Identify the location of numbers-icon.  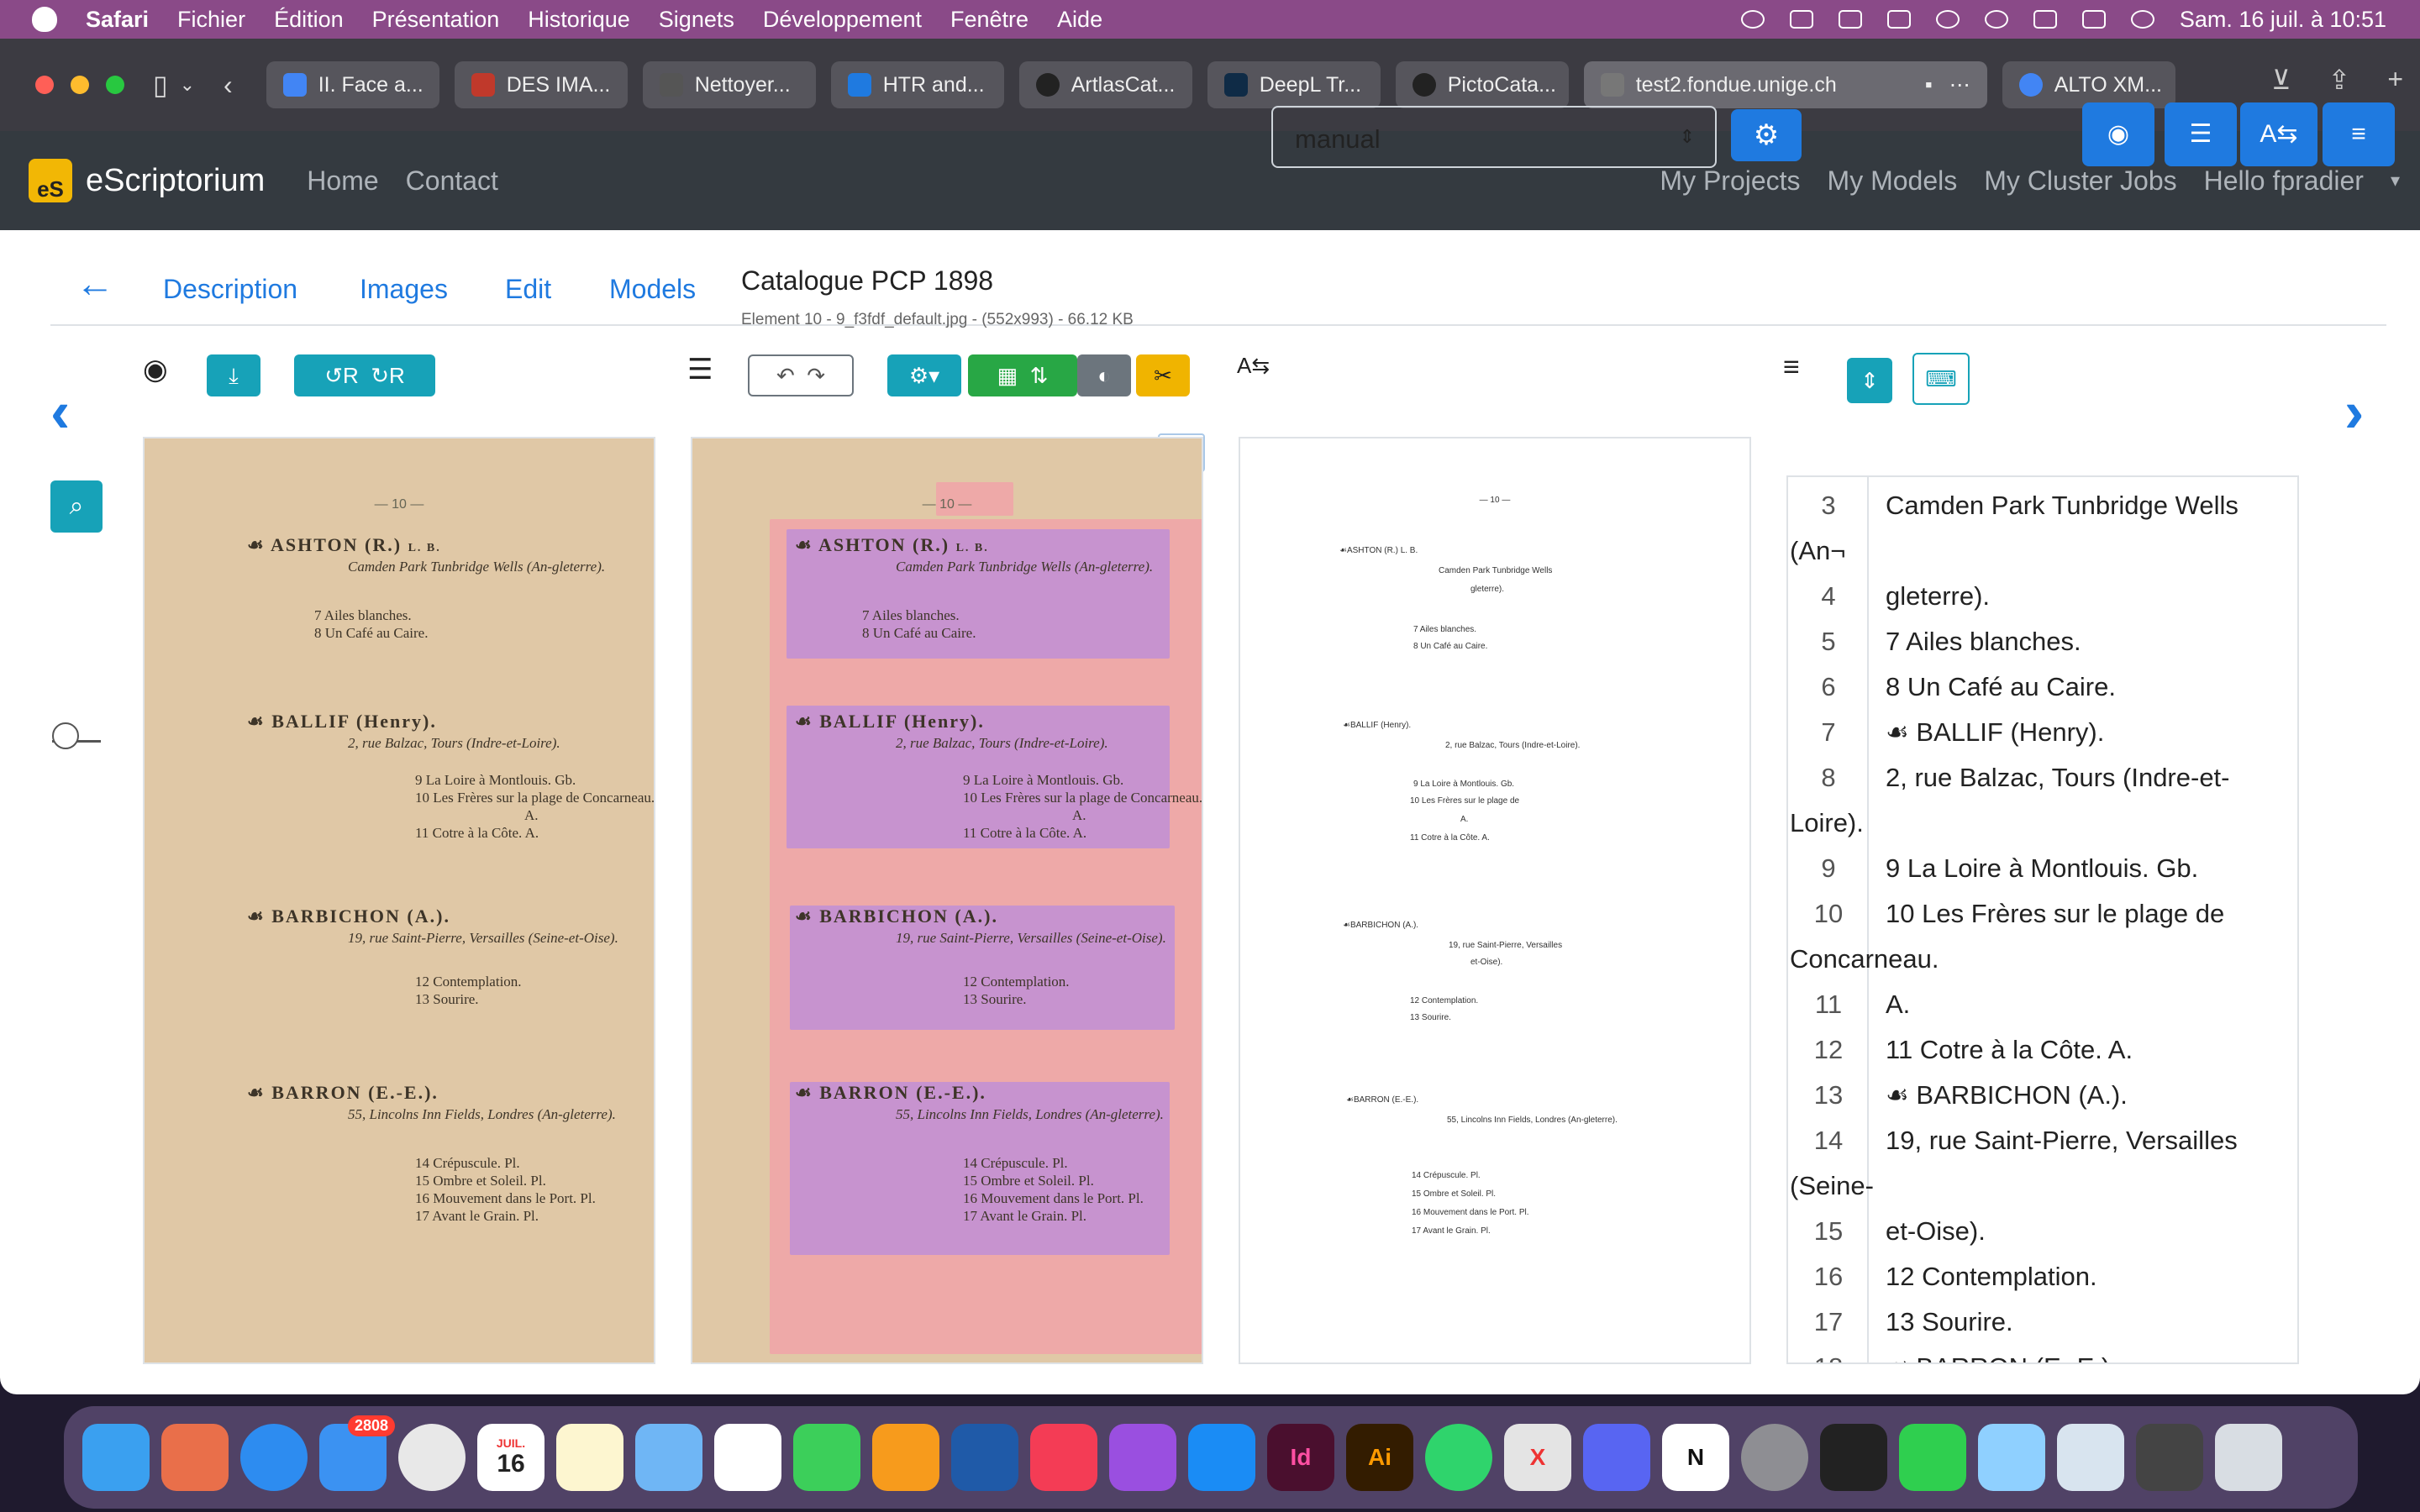
(1932, 1457).